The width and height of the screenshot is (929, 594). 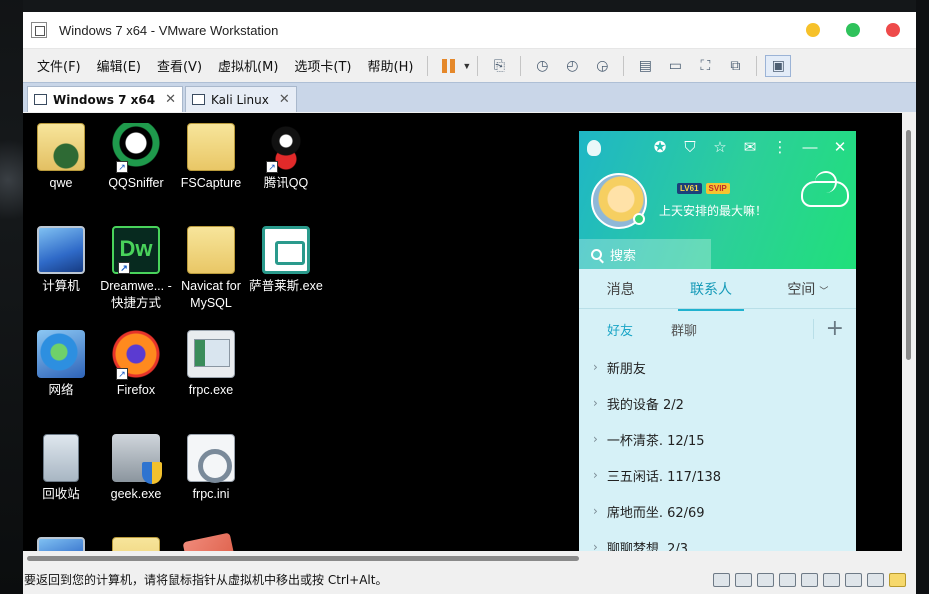 What do you see at coordinates (626, 369) in the screenshot?
I see `group-label: 新朋友` at bounding box center [626, 369].